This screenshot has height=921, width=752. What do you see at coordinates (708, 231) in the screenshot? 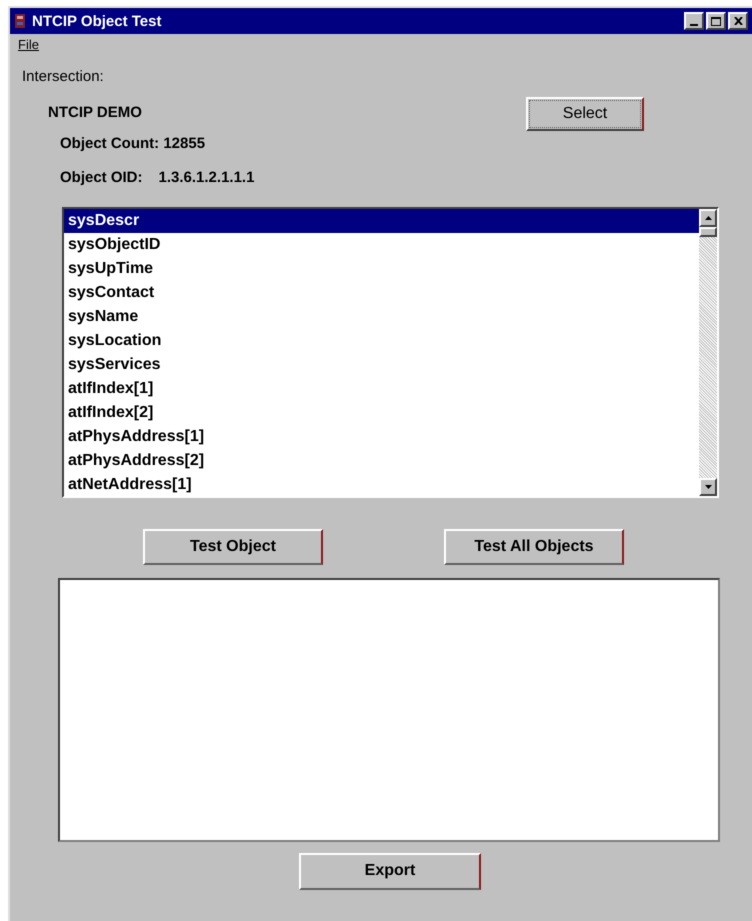
I see `scroll-thumb` at bounding box center [708, 231].